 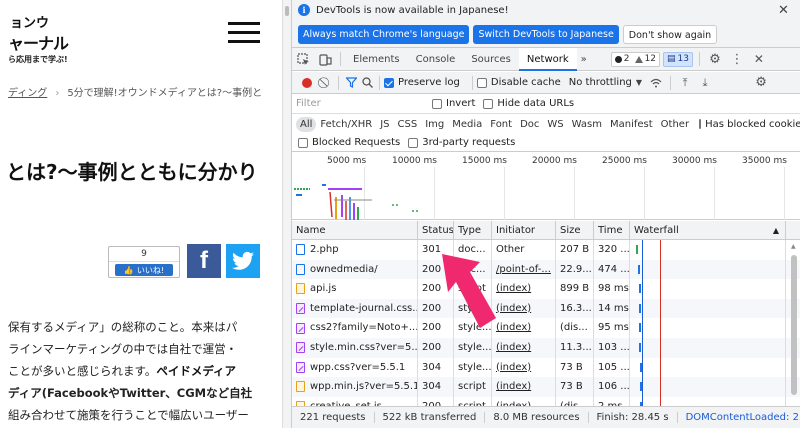 I want to click on network-settings-gear-icon: ⚙, so click(x=761, y=83).